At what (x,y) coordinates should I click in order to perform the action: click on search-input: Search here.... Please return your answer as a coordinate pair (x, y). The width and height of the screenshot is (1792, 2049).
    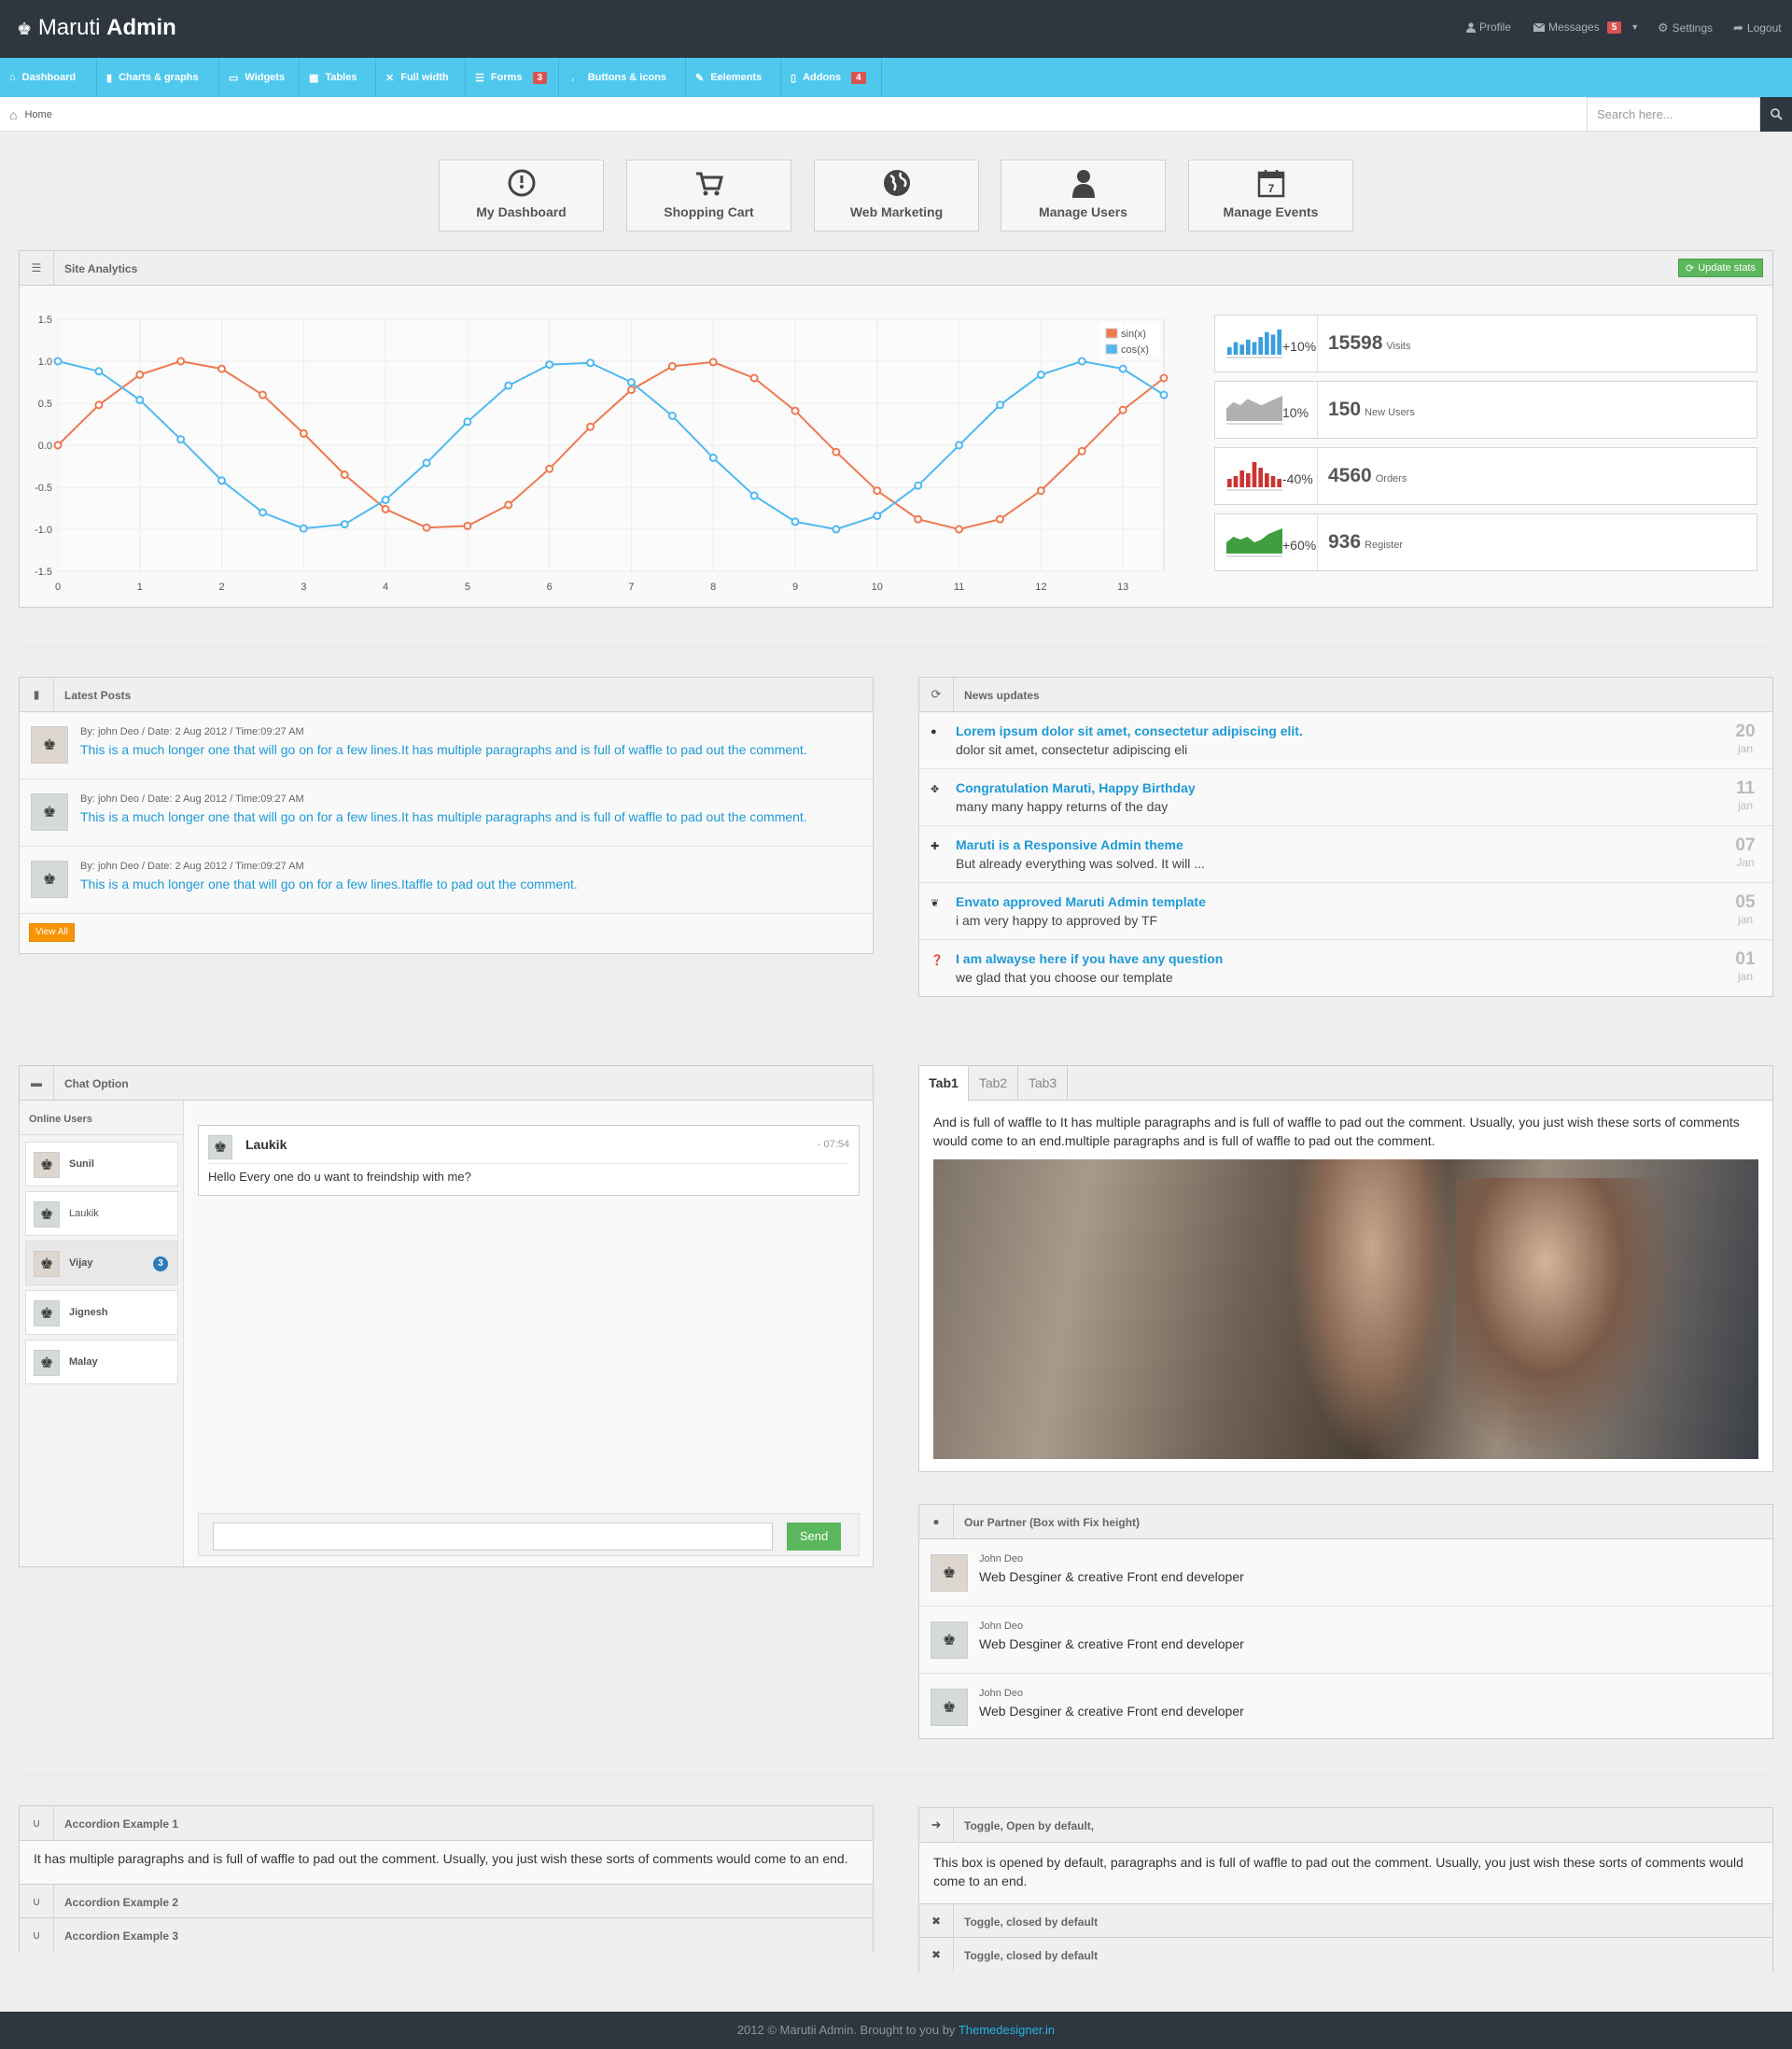
    Looking at the image, I should click on (1673, 114).